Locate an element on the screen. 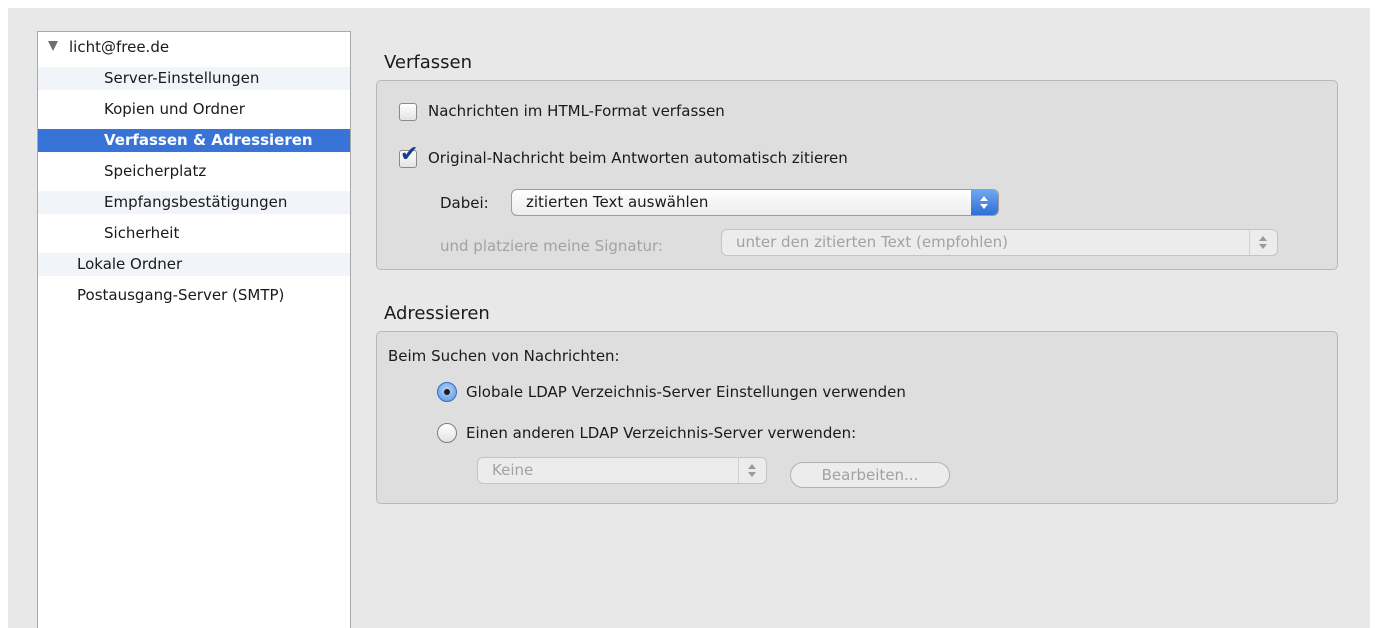 The width and height of the screenshot is (1375, 628). tree-item-compose-addressing: Verfassen & Adressieren is located at coordinates (194, 140).